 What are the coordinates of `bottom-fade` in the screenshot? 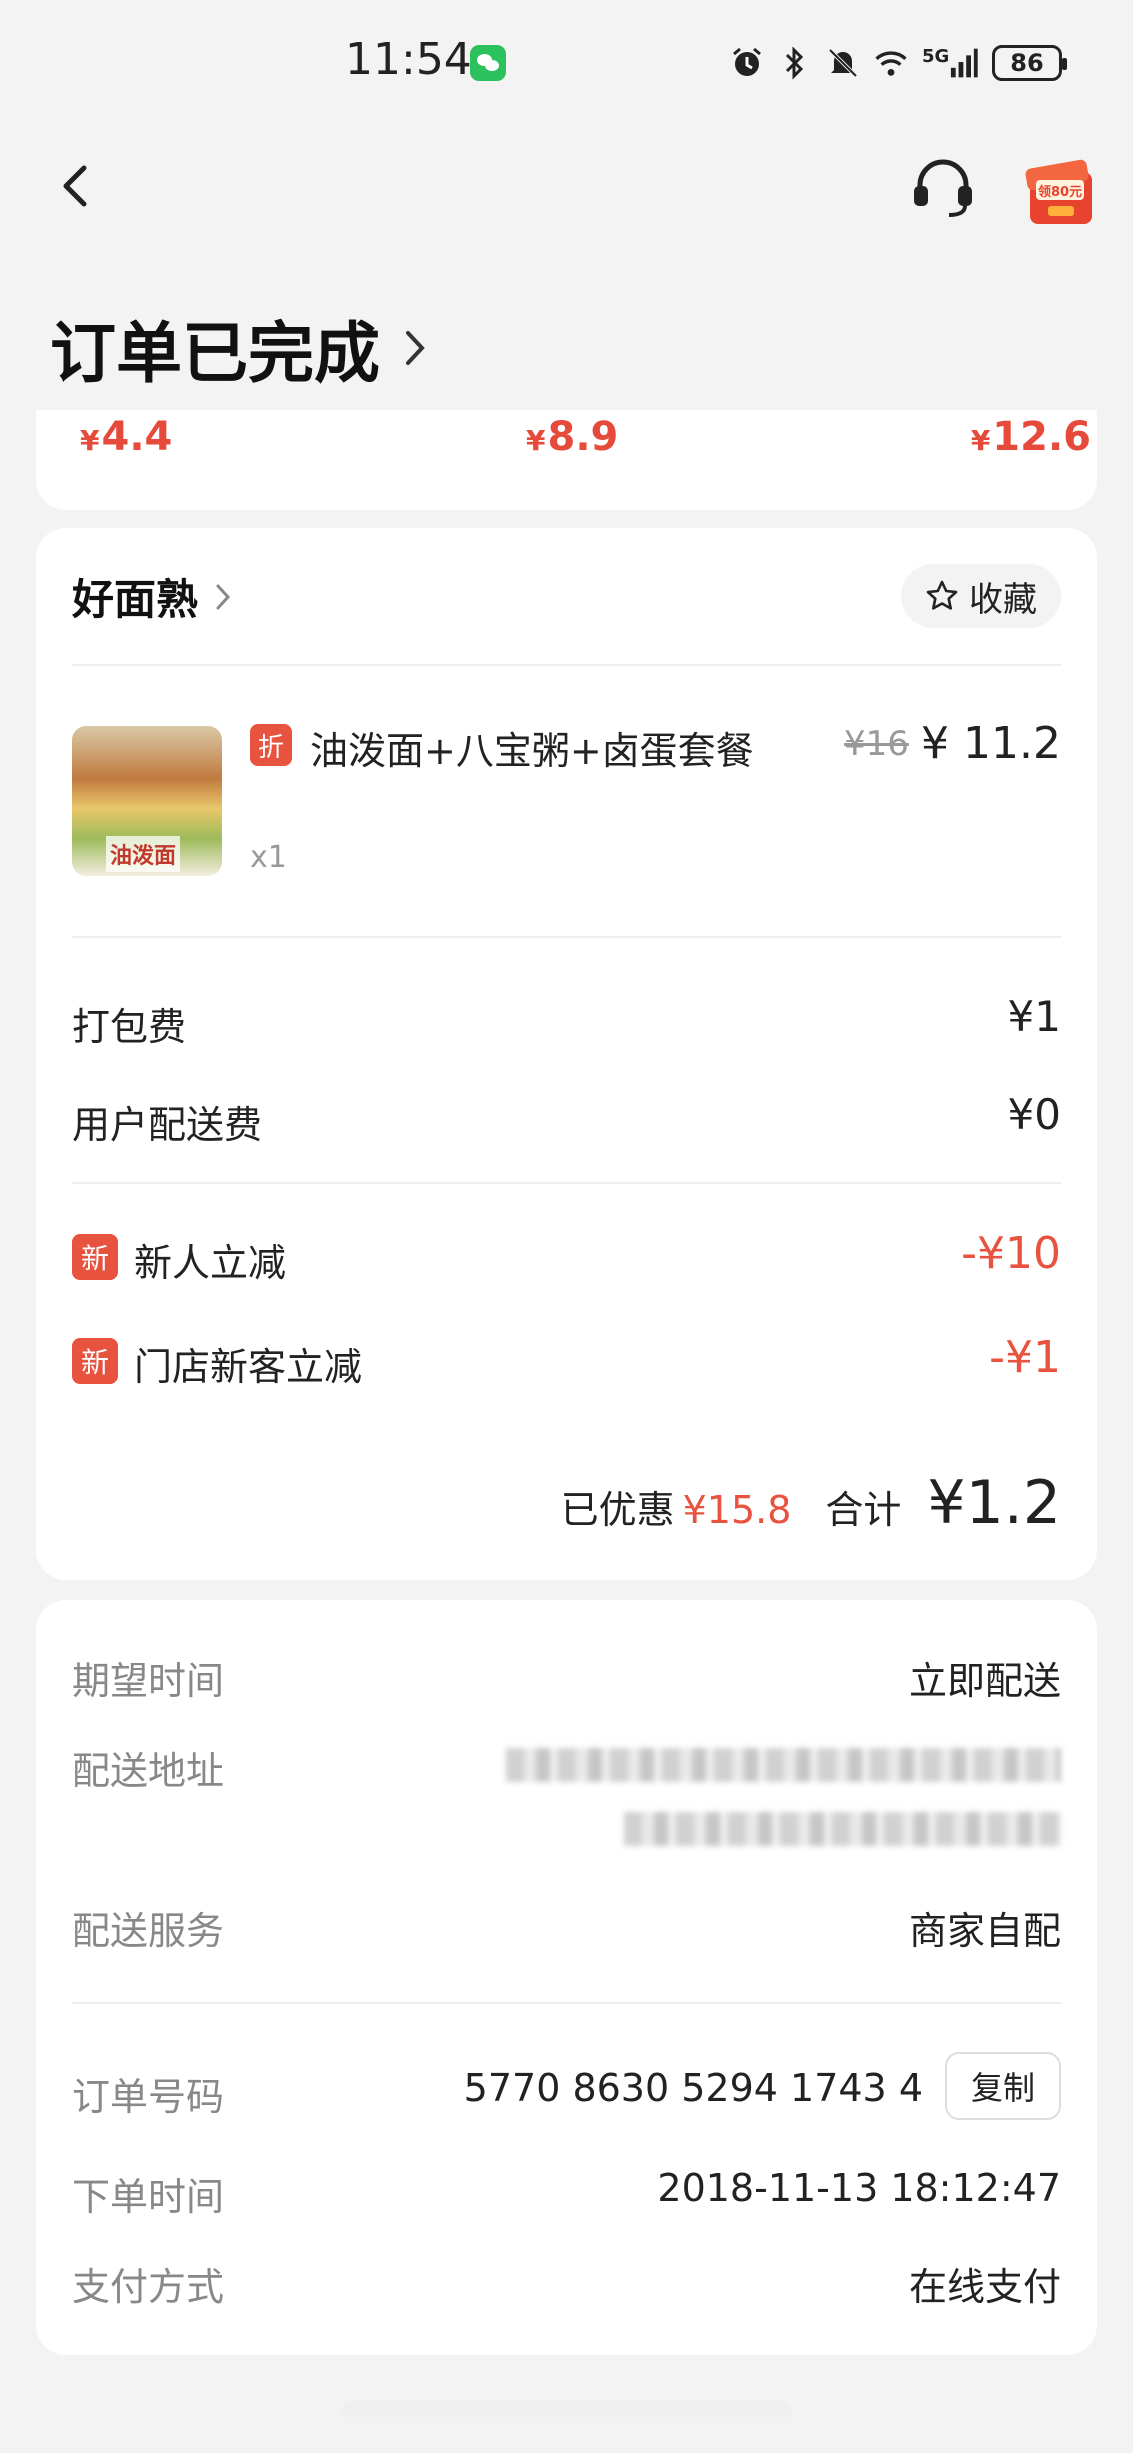 It's located at (566, 2415).